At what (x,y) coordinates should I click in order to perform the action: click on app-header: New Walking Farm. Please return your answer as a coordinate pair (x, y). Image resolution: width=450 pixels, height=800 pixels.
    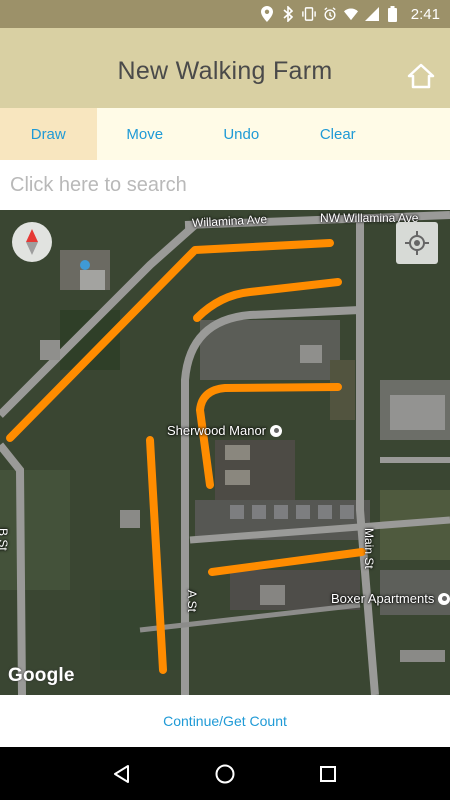
    Looking at the image, I should click on (225, 68).